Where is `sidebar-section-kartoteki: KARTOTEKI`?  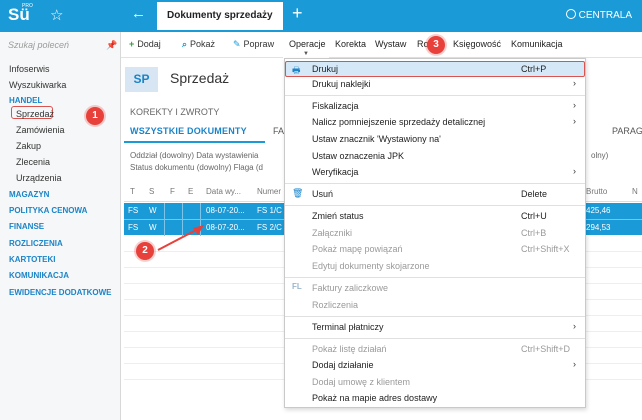
sidebar-section-kartoteki: KARTOTEKI is located at coordinates (32, 259).